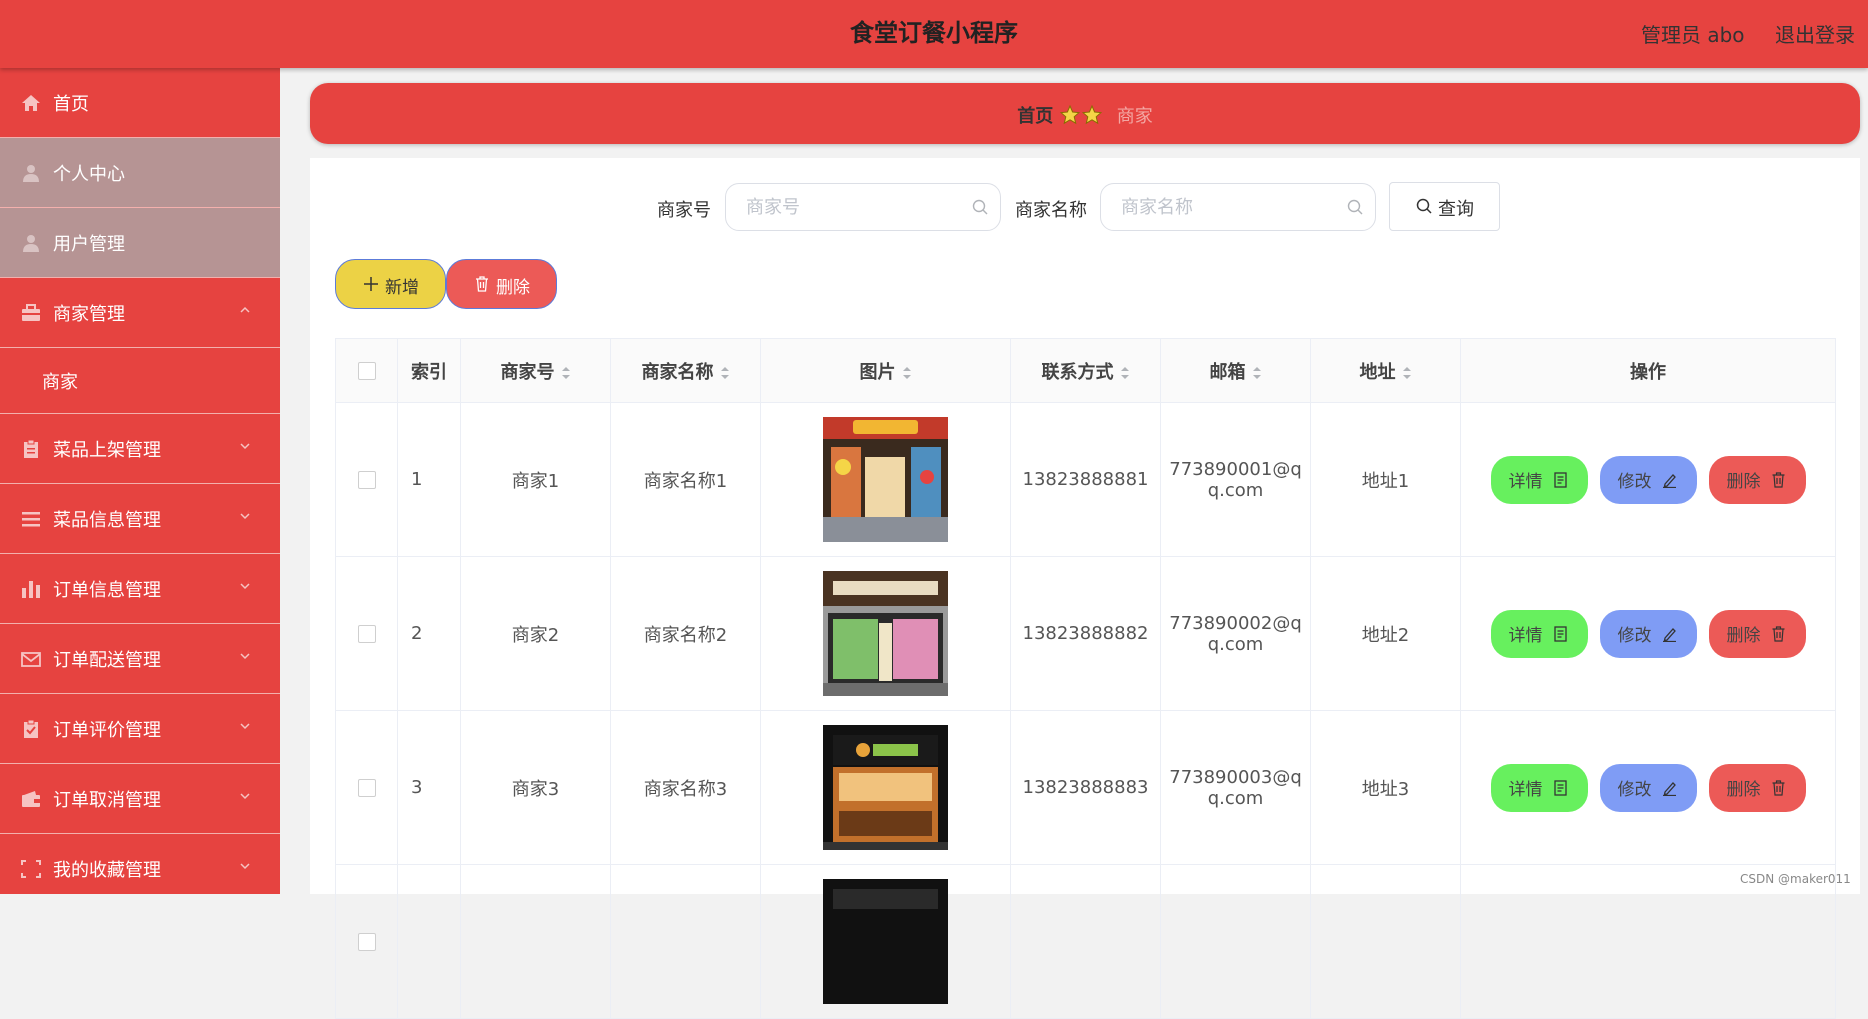 The height and width of the screenshot is (1019, 1868). What do you see at coordinates (1693, 35) in the screenshot?
I see `current-user: 管理员 abo` at bounding box center [1693, 35].